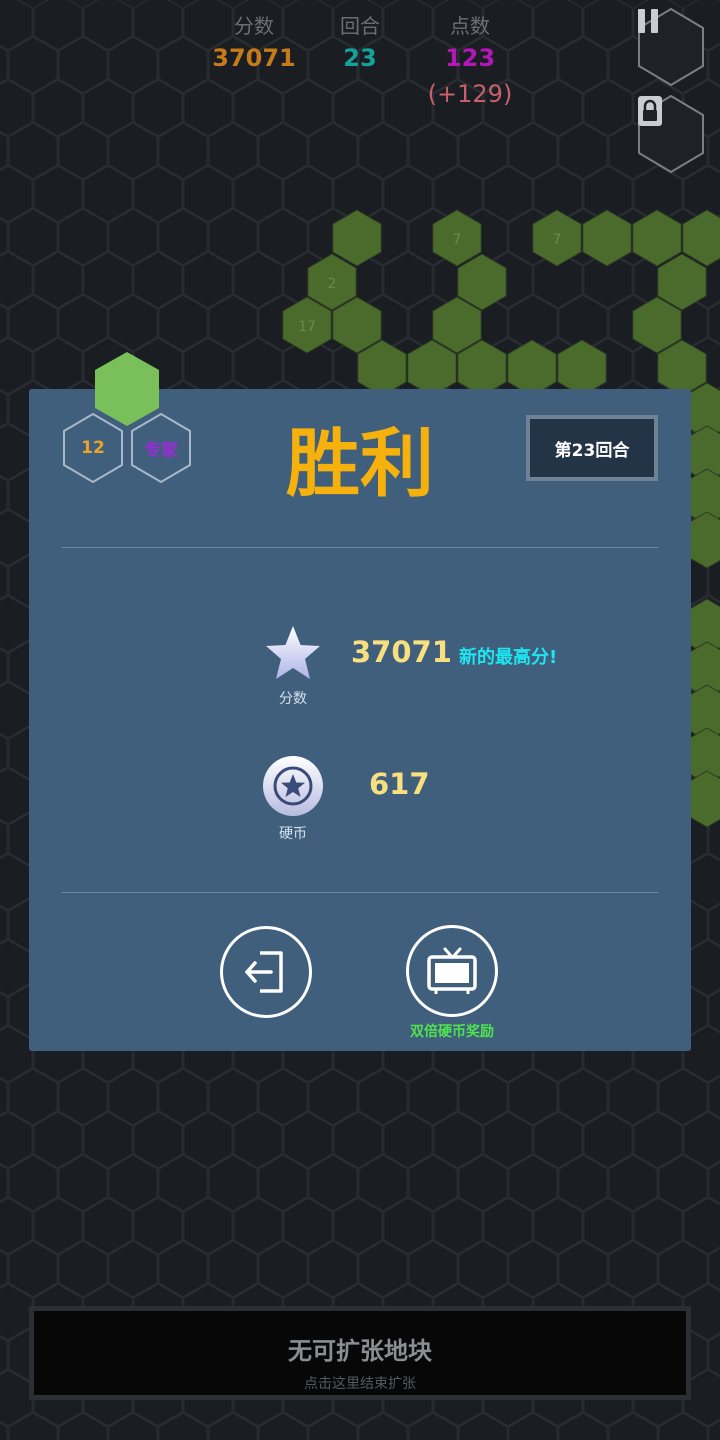 The width and height of the screenshot is (720, 1440). What do you see at coordinates (360, 1384) in the screenshot?
I see `end-expansion-hint: 点击这里结束扩张` at bounding box center [360, 1384].